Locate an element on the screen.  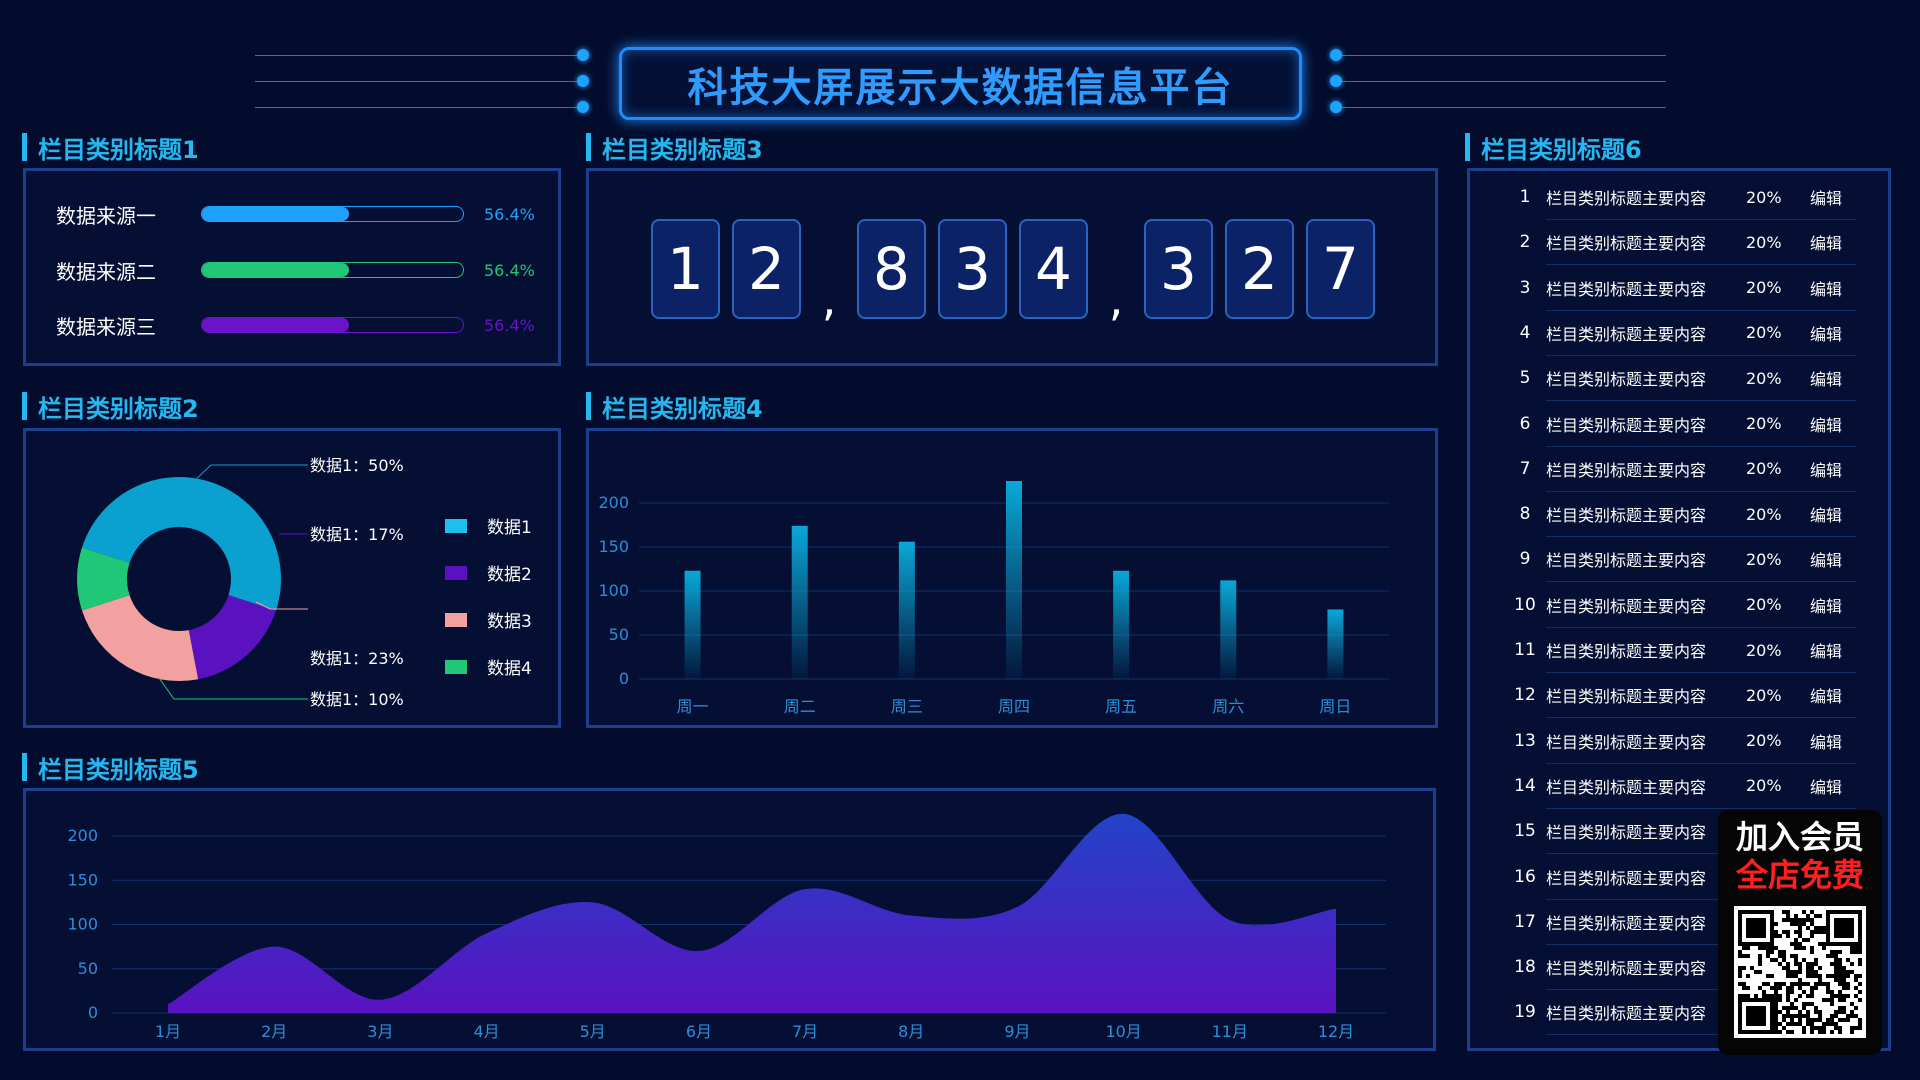
section-title-1: 栏目类别标题1 is located at coordinates (110, 148).